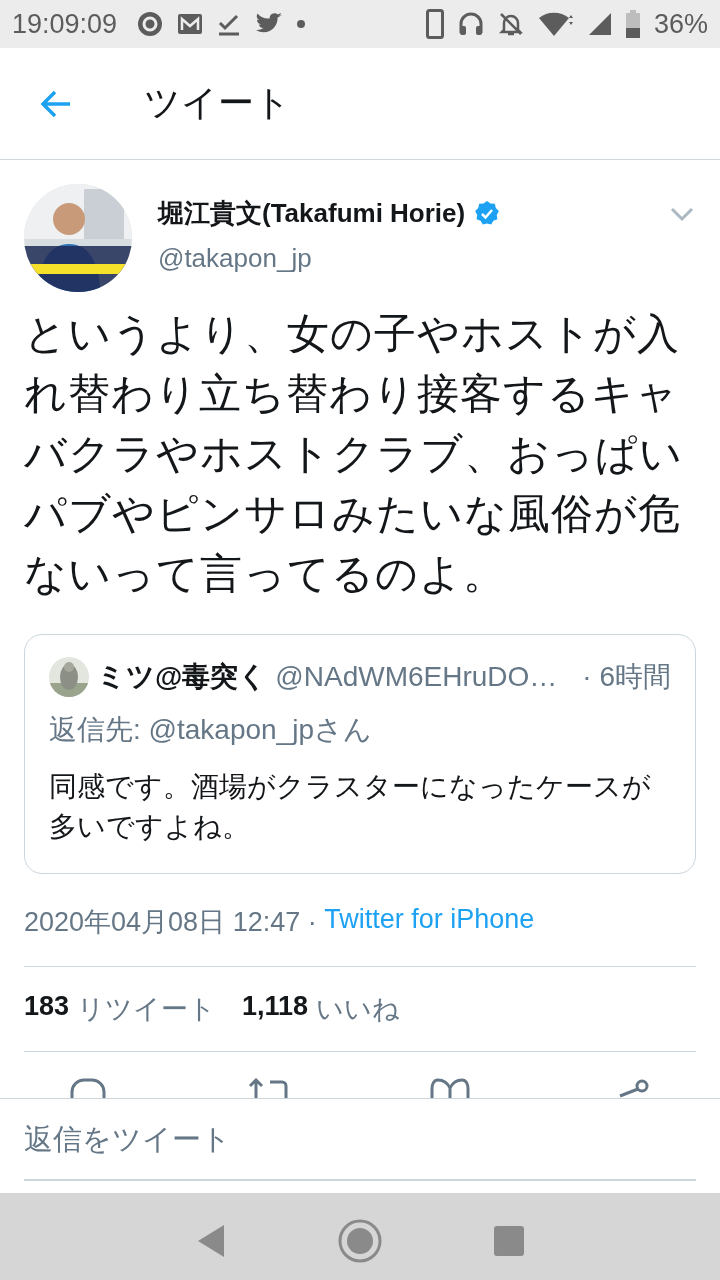 This screenshot has width=720, height=1280. Describe the element at coordinates (360, 1140) in the screenshot. I see `reply-field: 返信をツイート` at that location.